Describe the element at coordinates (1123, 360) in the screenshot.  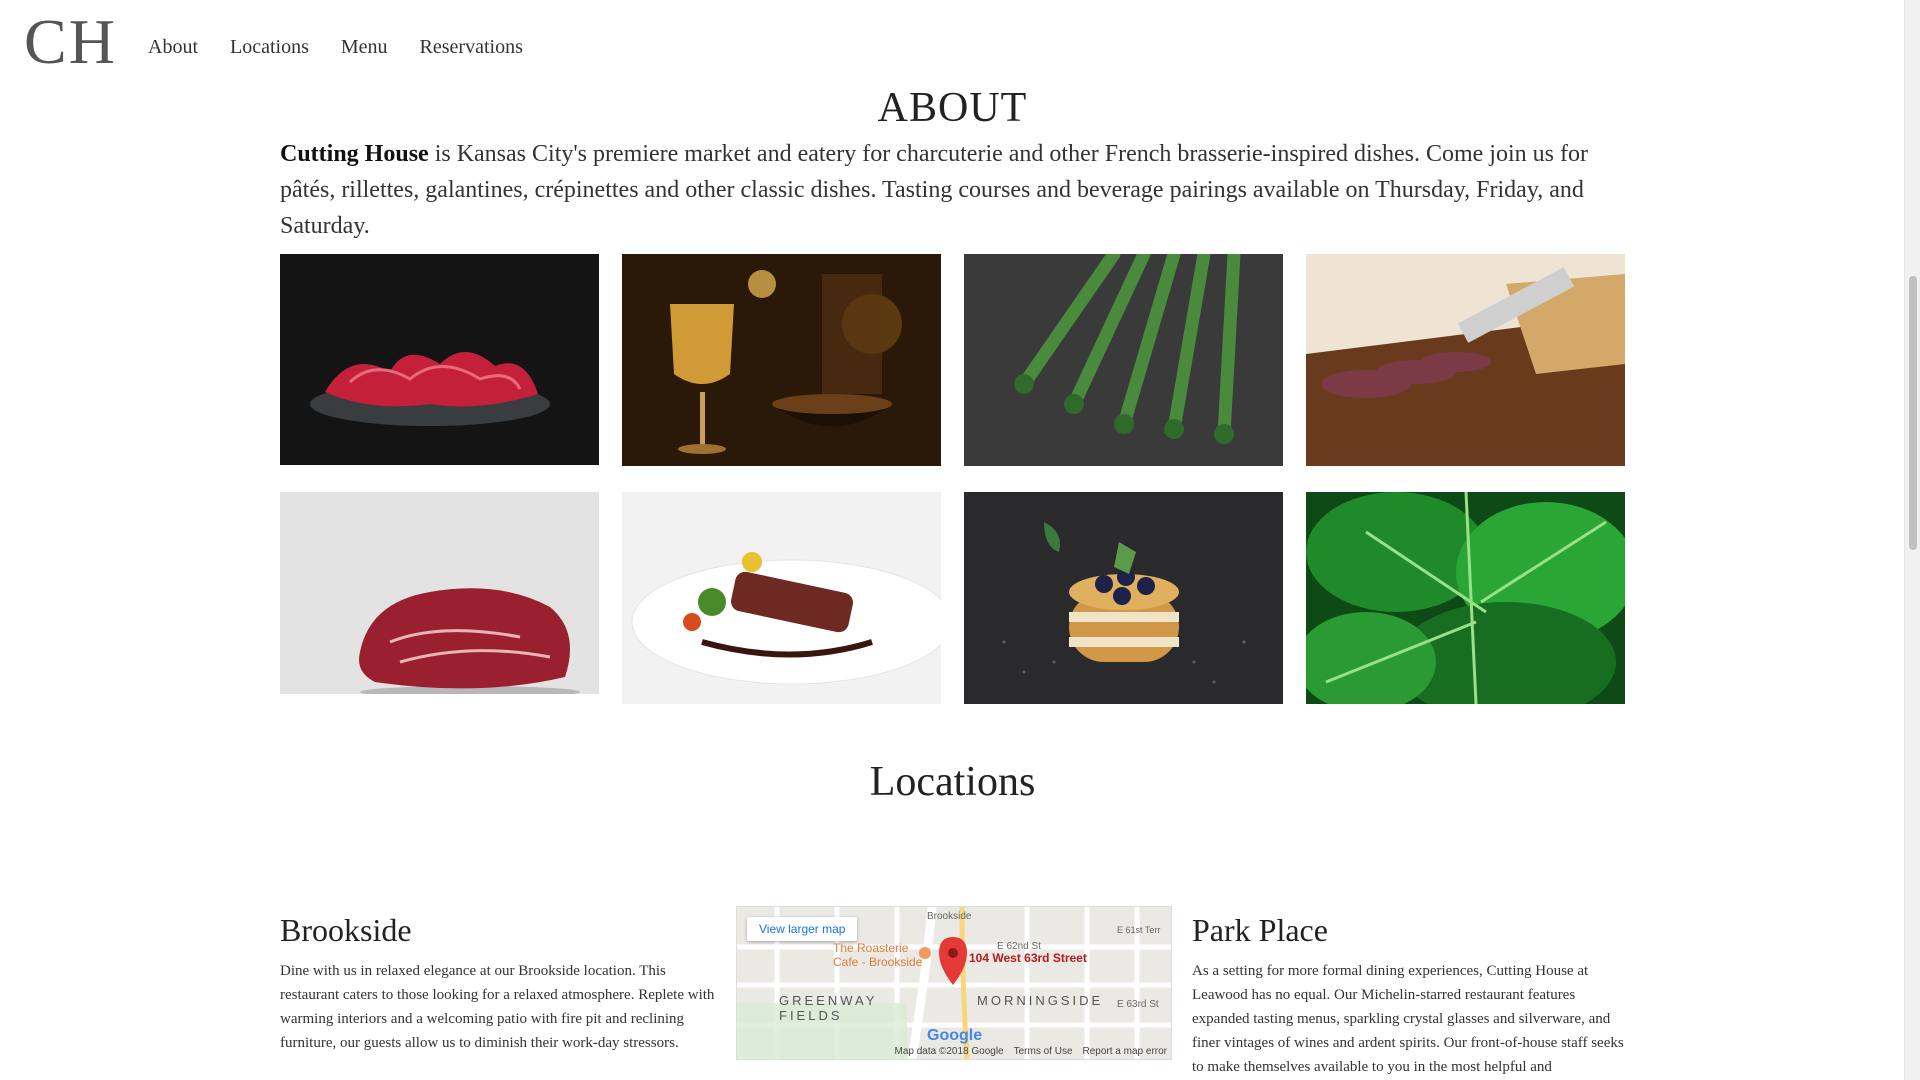
I see `asparagus-image` at that location.